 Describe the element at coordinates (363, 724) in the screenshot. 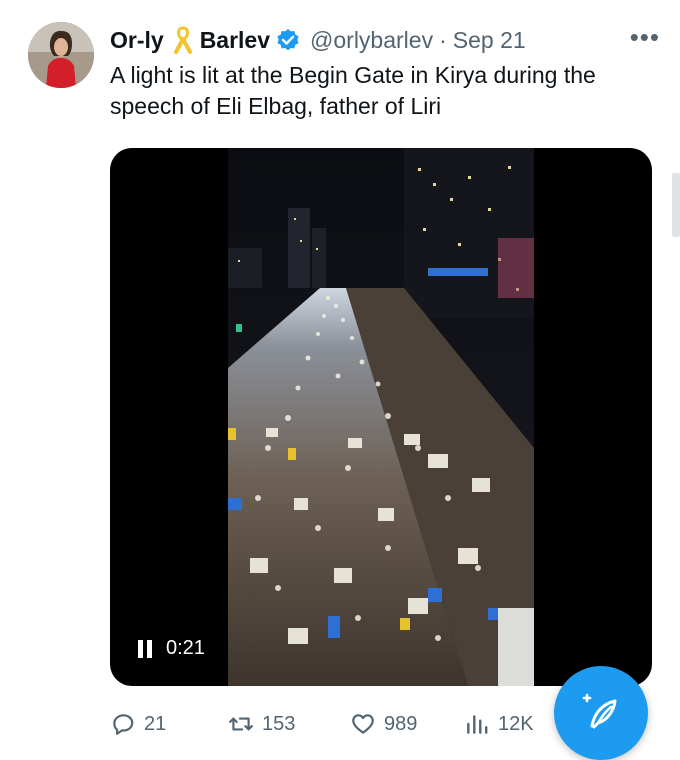

I see `heart-icon` at that location.